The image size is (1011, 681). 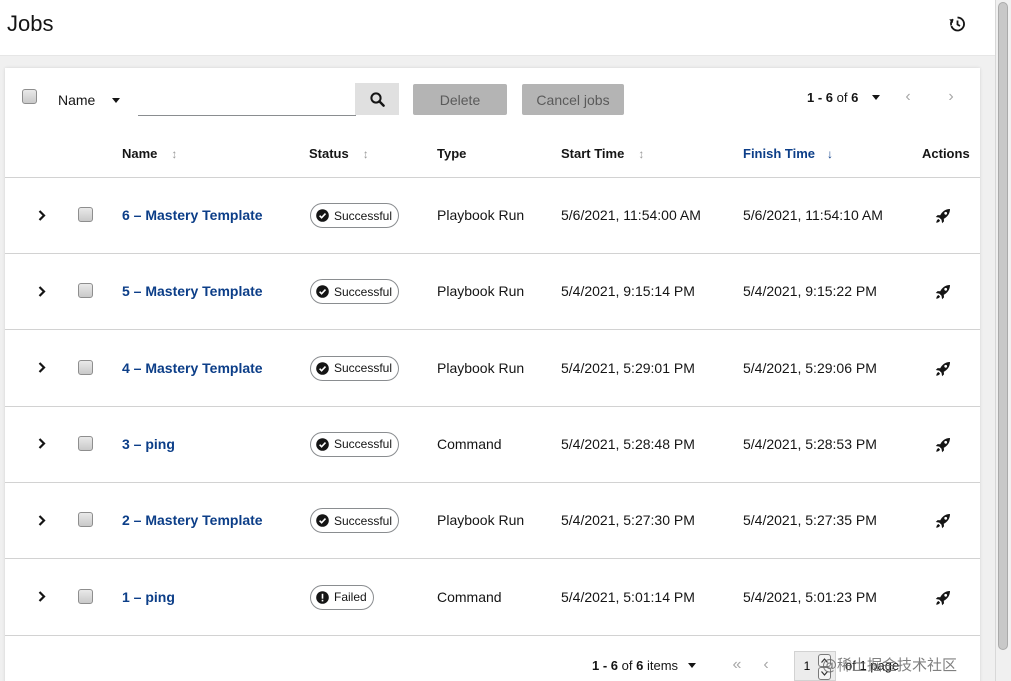 What do you see at coordinates (192, 520) in the screenshot?
I see `job-name-link: 2 – Mastery Template` at bounding box center [192, 520].